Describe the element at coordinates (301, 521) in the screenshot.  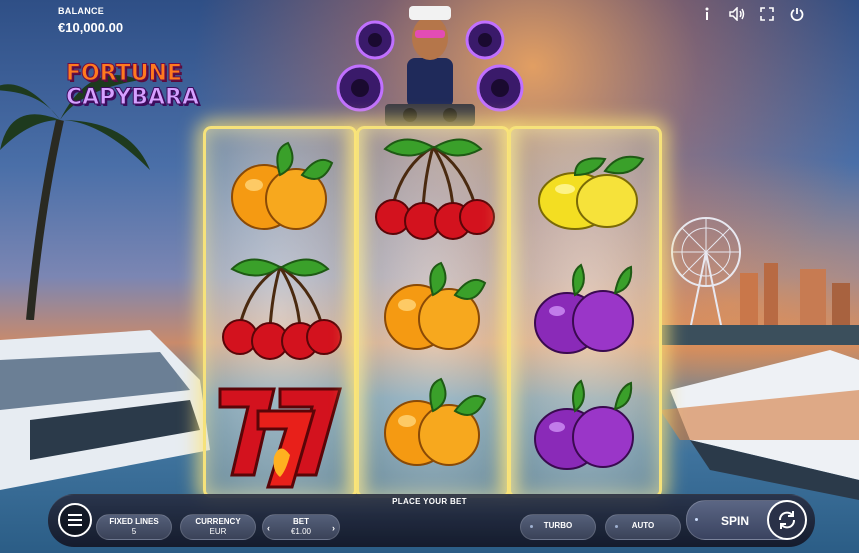
I see `bet-label: BET` at that location.